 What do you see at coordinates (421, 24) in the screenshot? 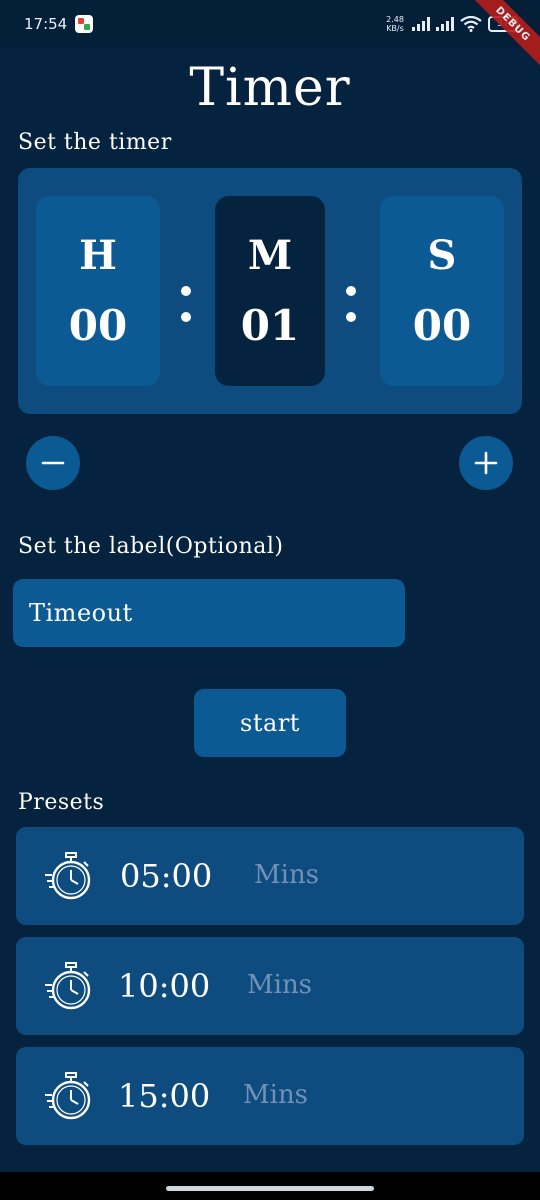
I see `signal-icon` at bounding box center [421, 24].